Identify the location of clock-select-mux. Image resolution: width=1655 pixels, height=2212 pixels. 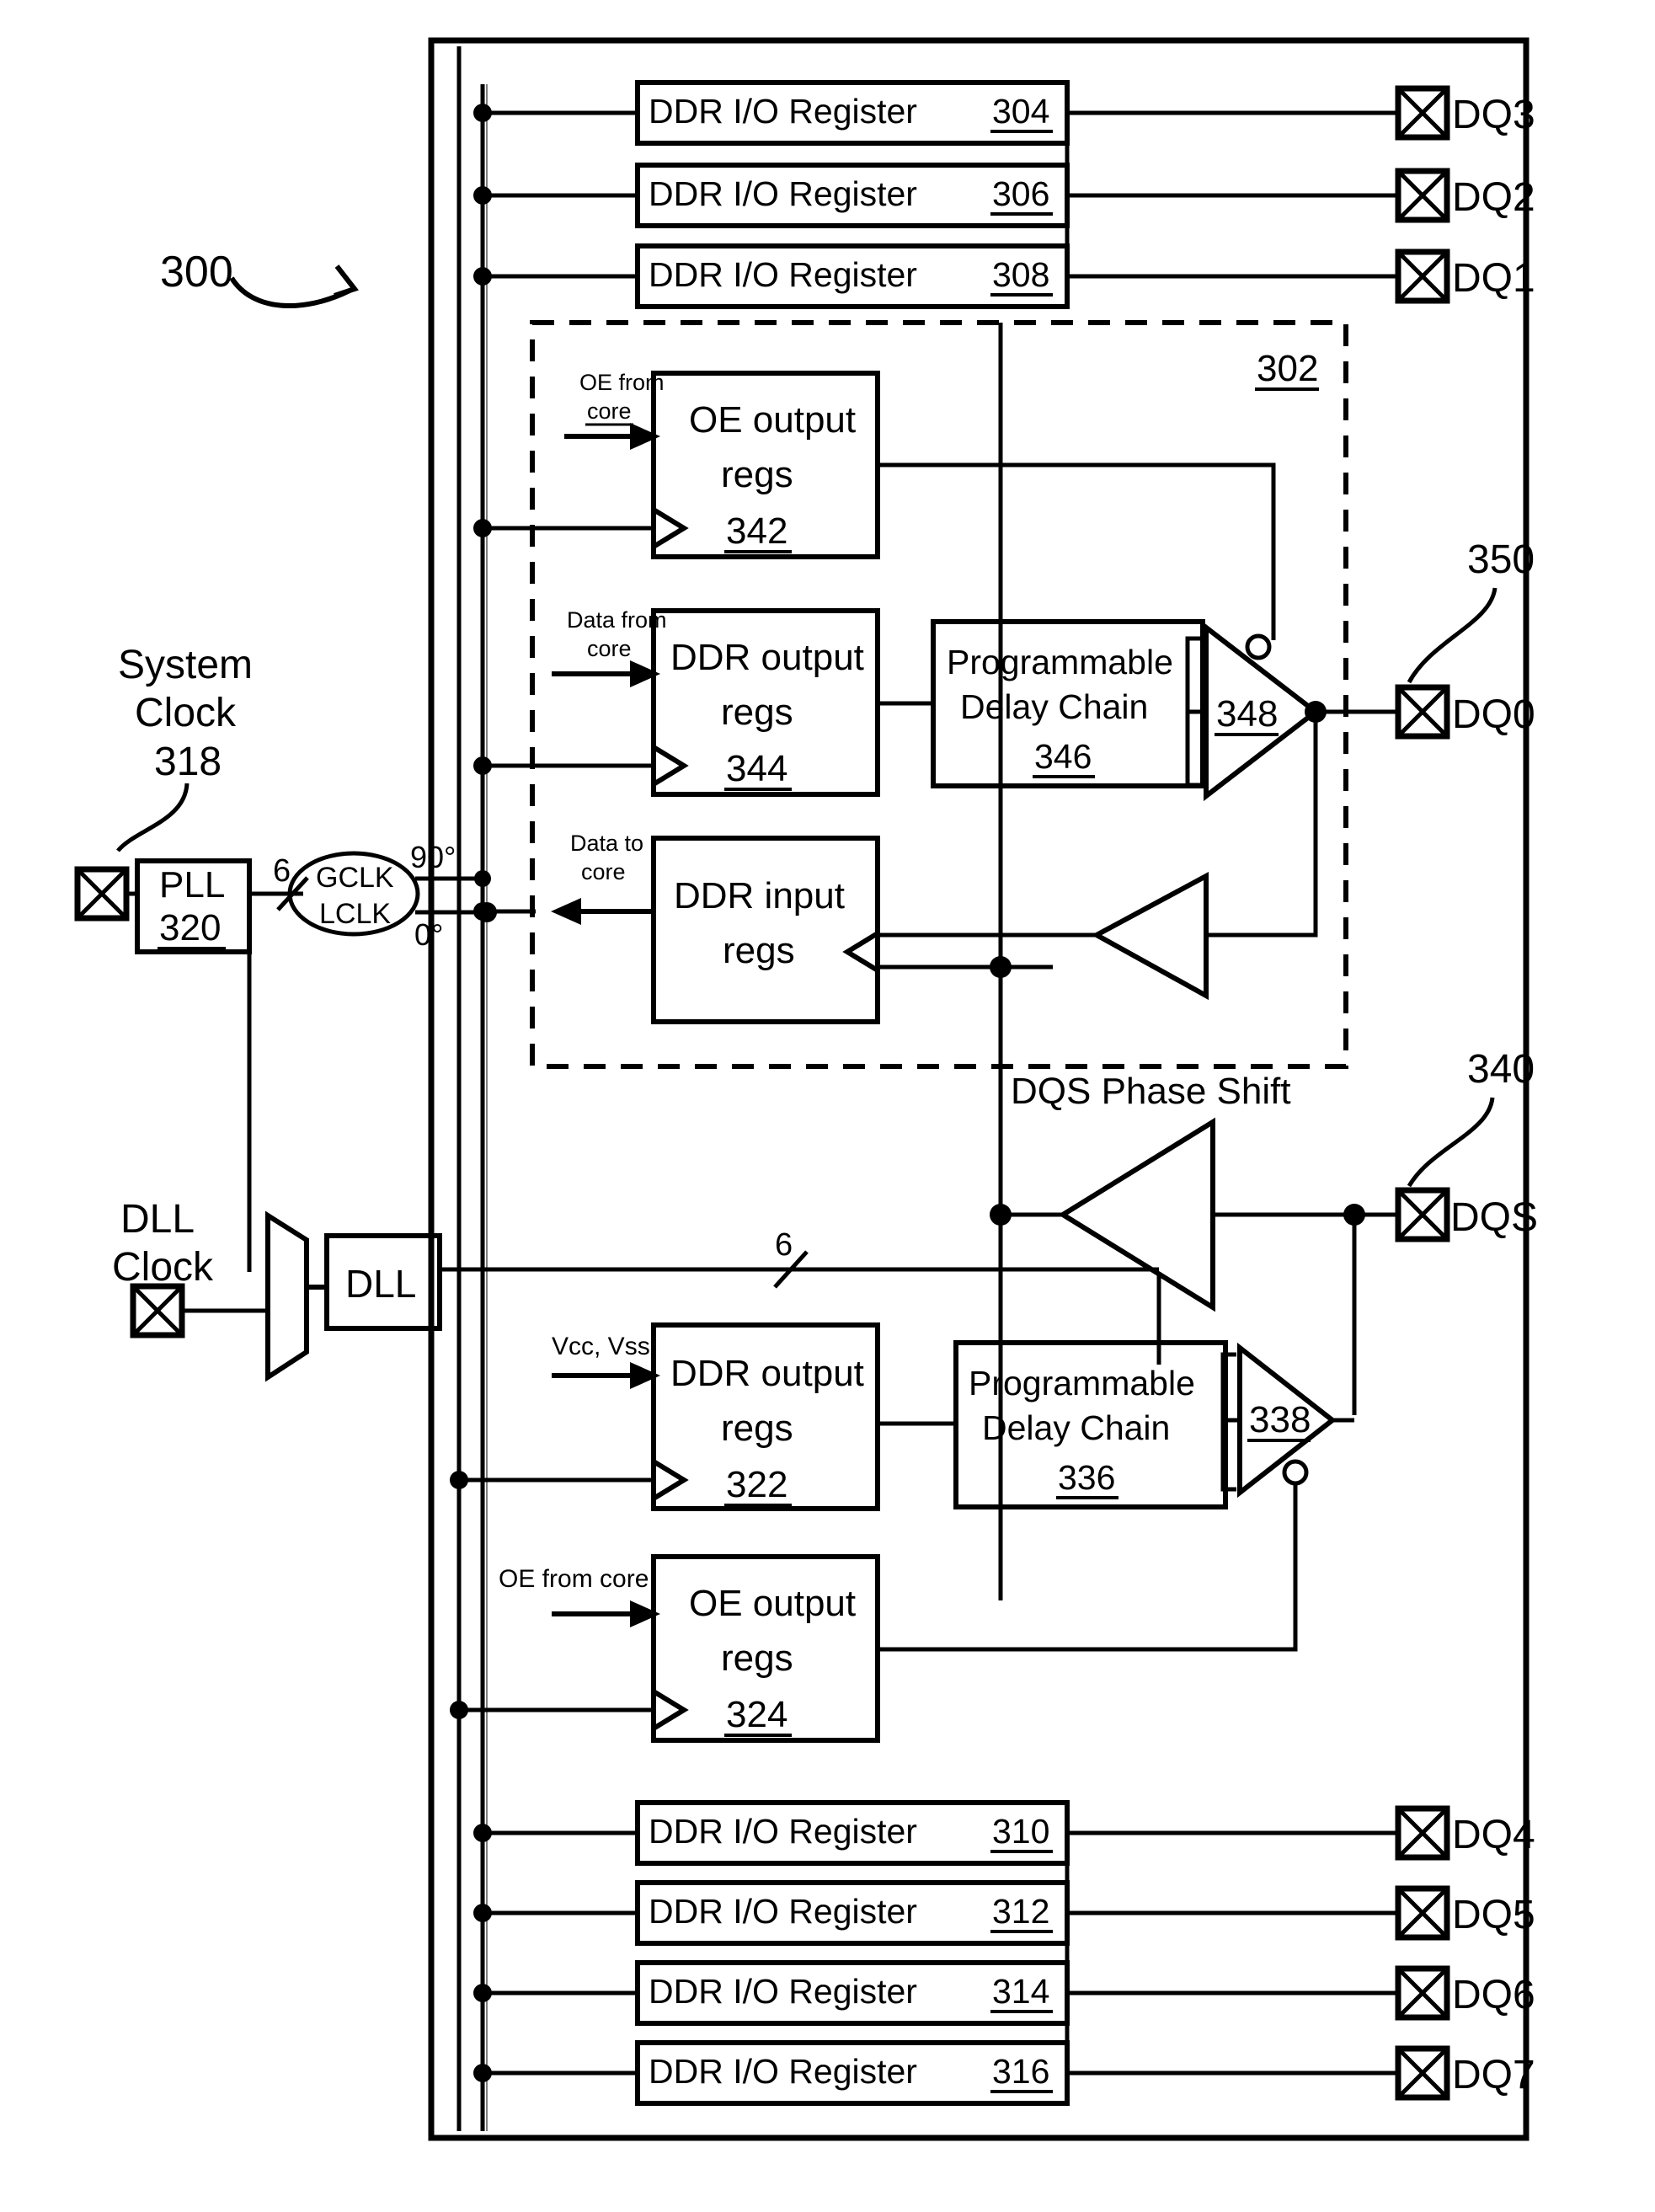
(287, 1296).